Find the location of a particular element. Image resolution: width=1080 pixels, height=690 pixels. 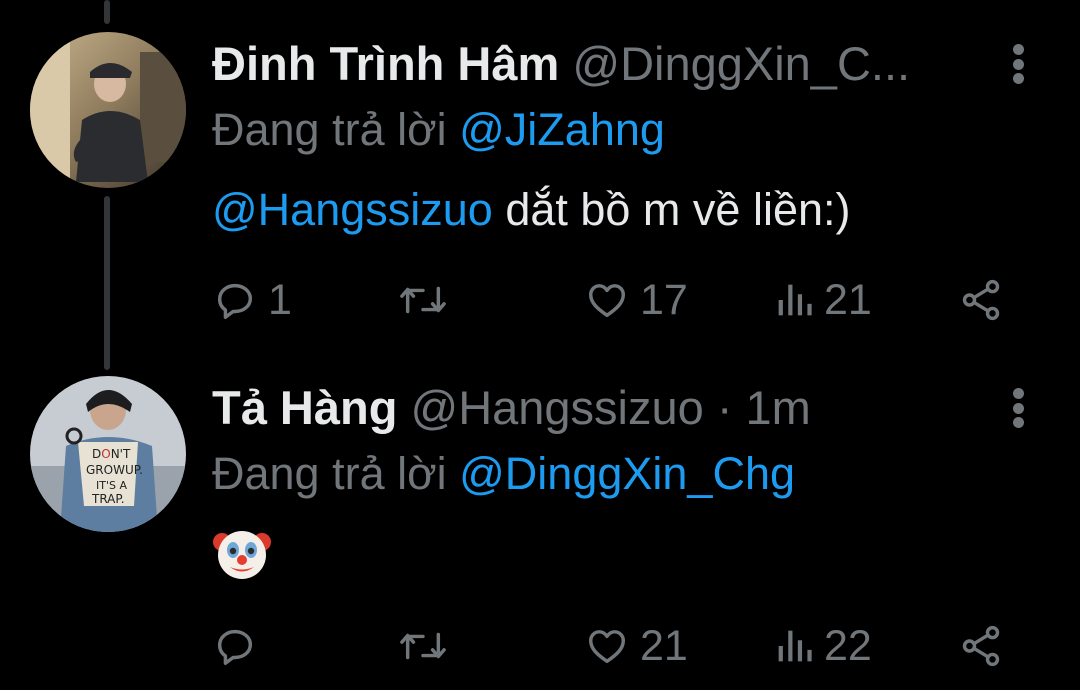

reply-button: 1 is located at coordinates (252, 300).